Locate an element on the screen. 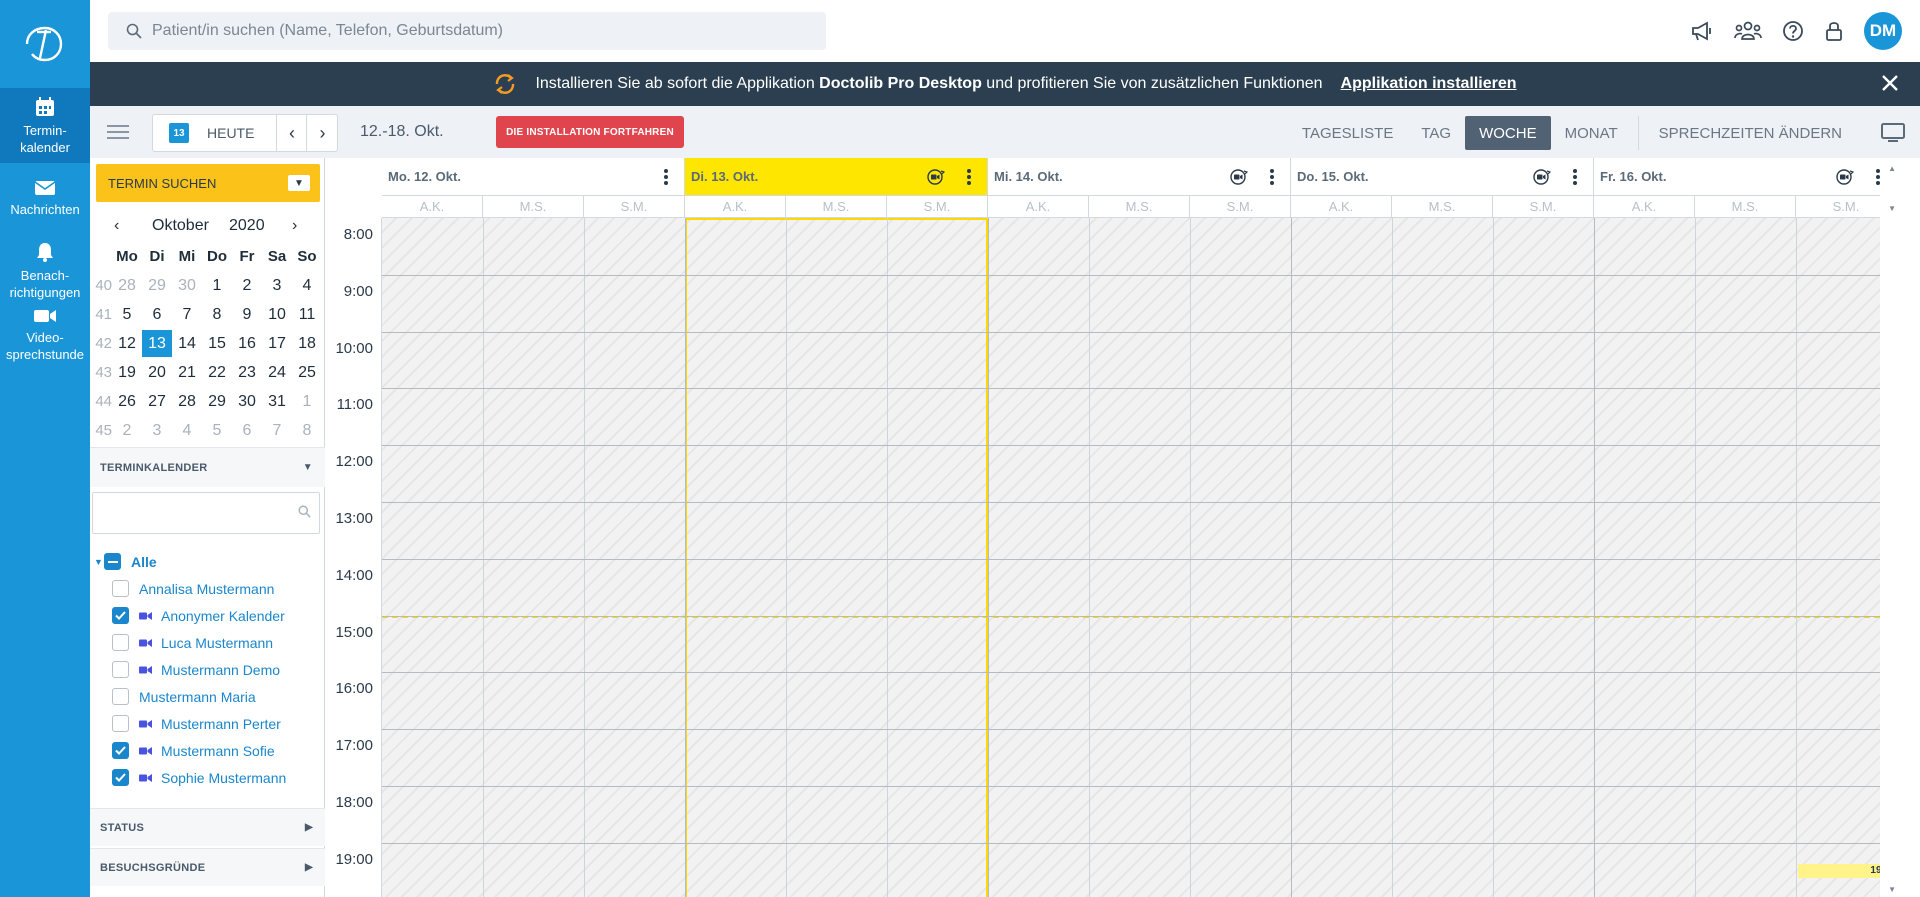  doctolib-logo is located at coordinates (45, 44).